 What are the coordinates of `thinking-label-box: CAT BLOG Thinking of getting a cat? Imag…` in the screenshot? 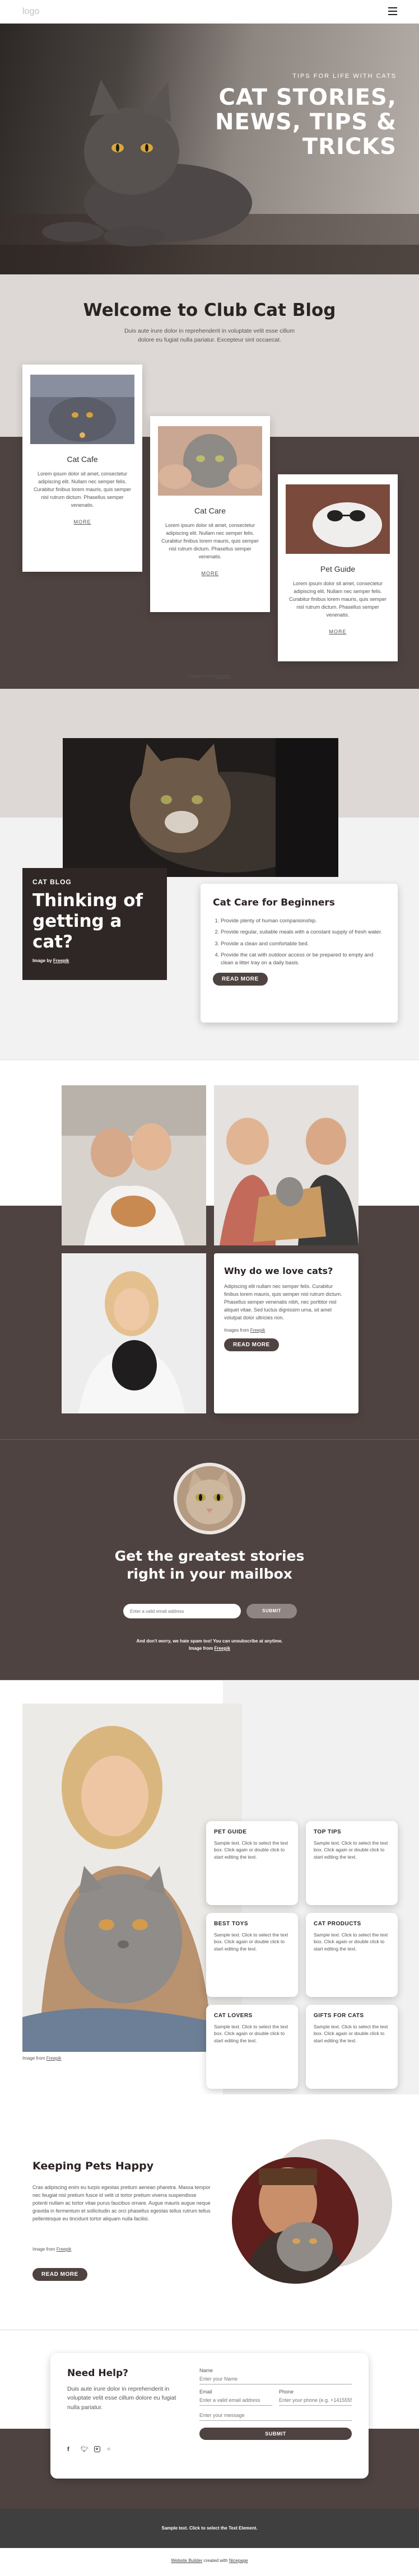 It's located at (94, 924).